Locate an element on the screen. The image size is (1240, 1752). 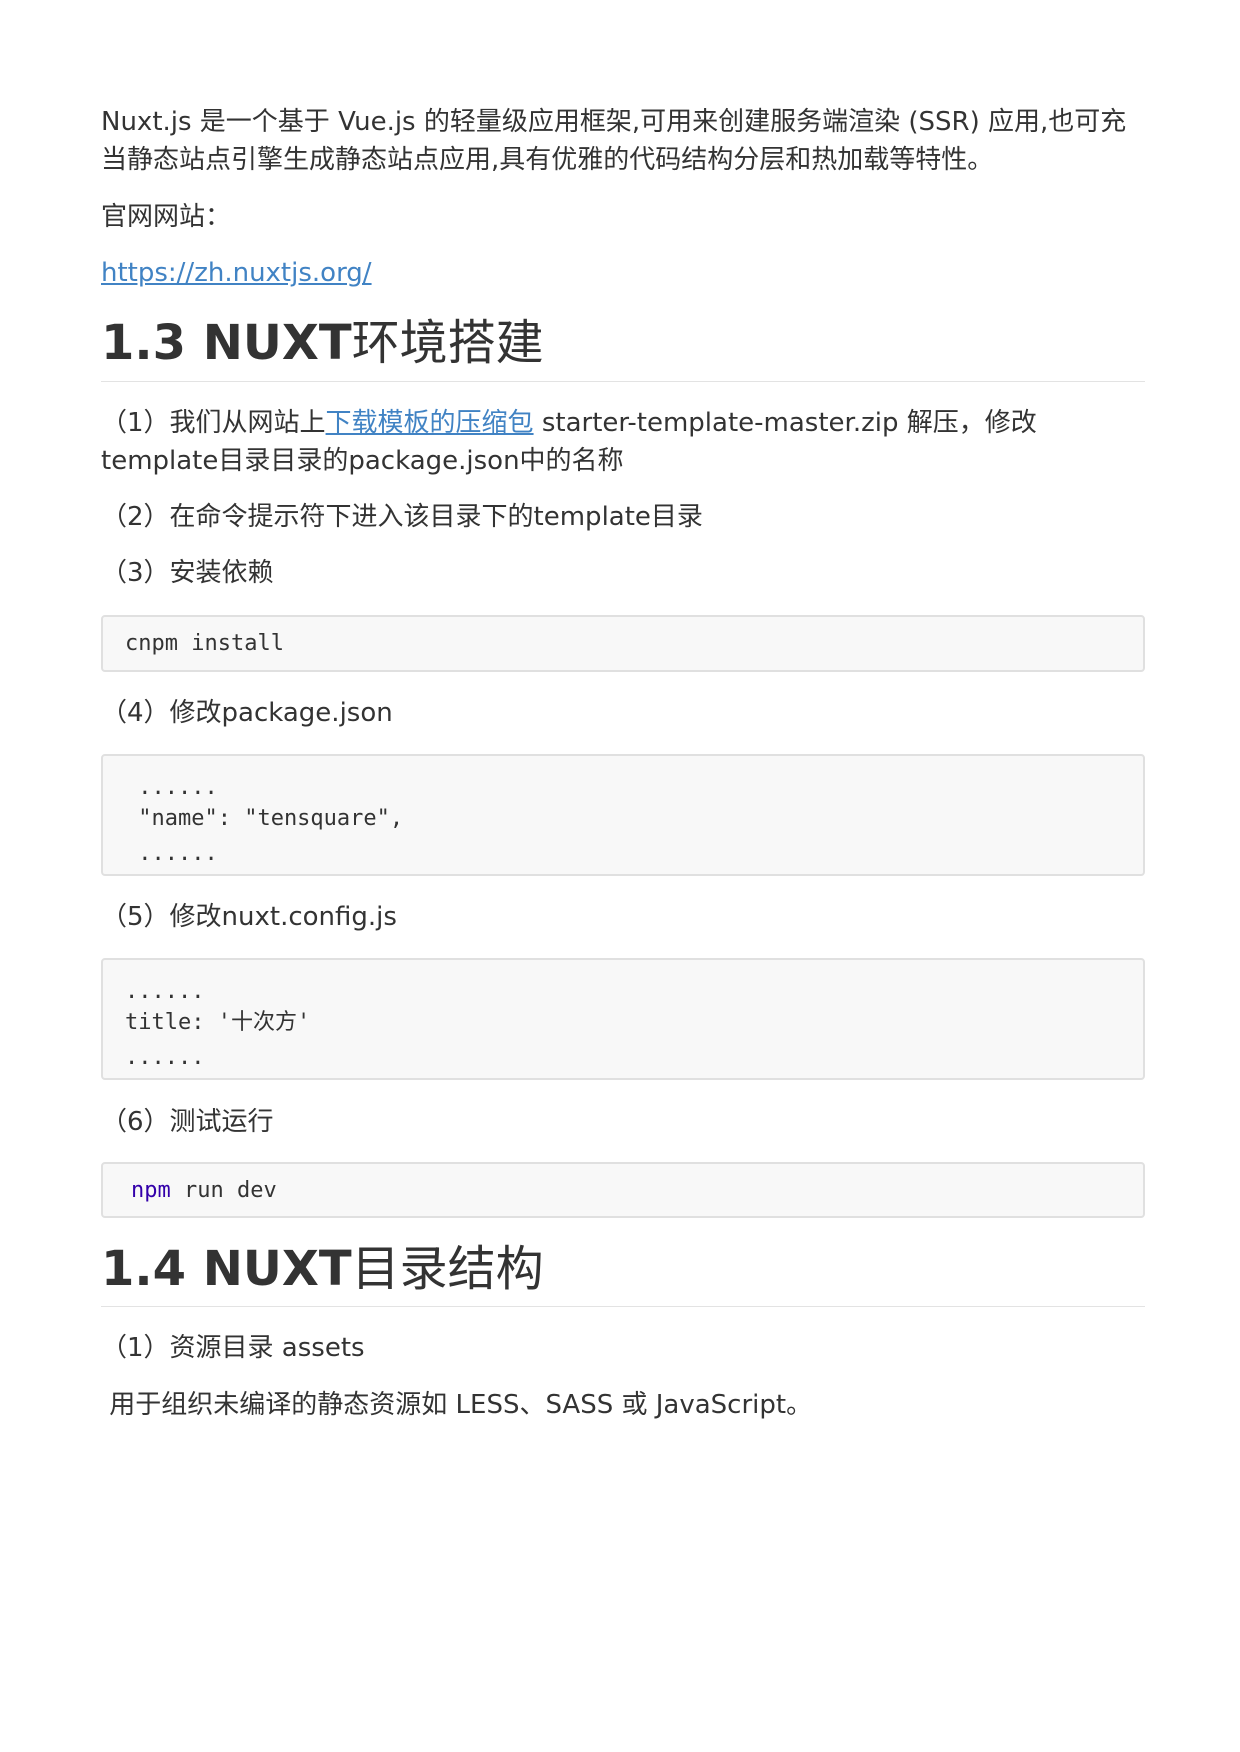
section-heading-1-3: 1.3 NUXT环境搭建 is located at coordinates (623, 348).